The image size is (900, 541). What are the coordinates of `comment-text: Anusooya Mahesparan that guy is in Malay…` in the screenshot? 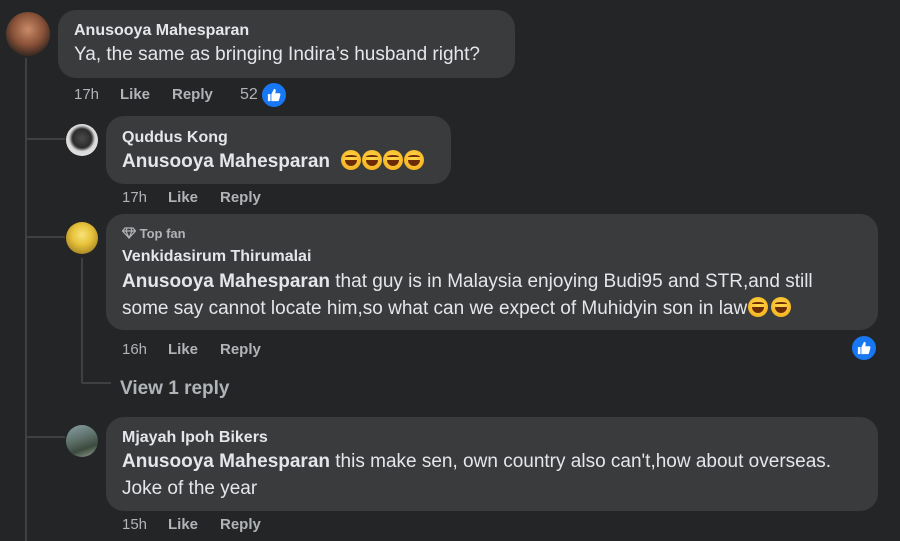 It's located at (467, 295).